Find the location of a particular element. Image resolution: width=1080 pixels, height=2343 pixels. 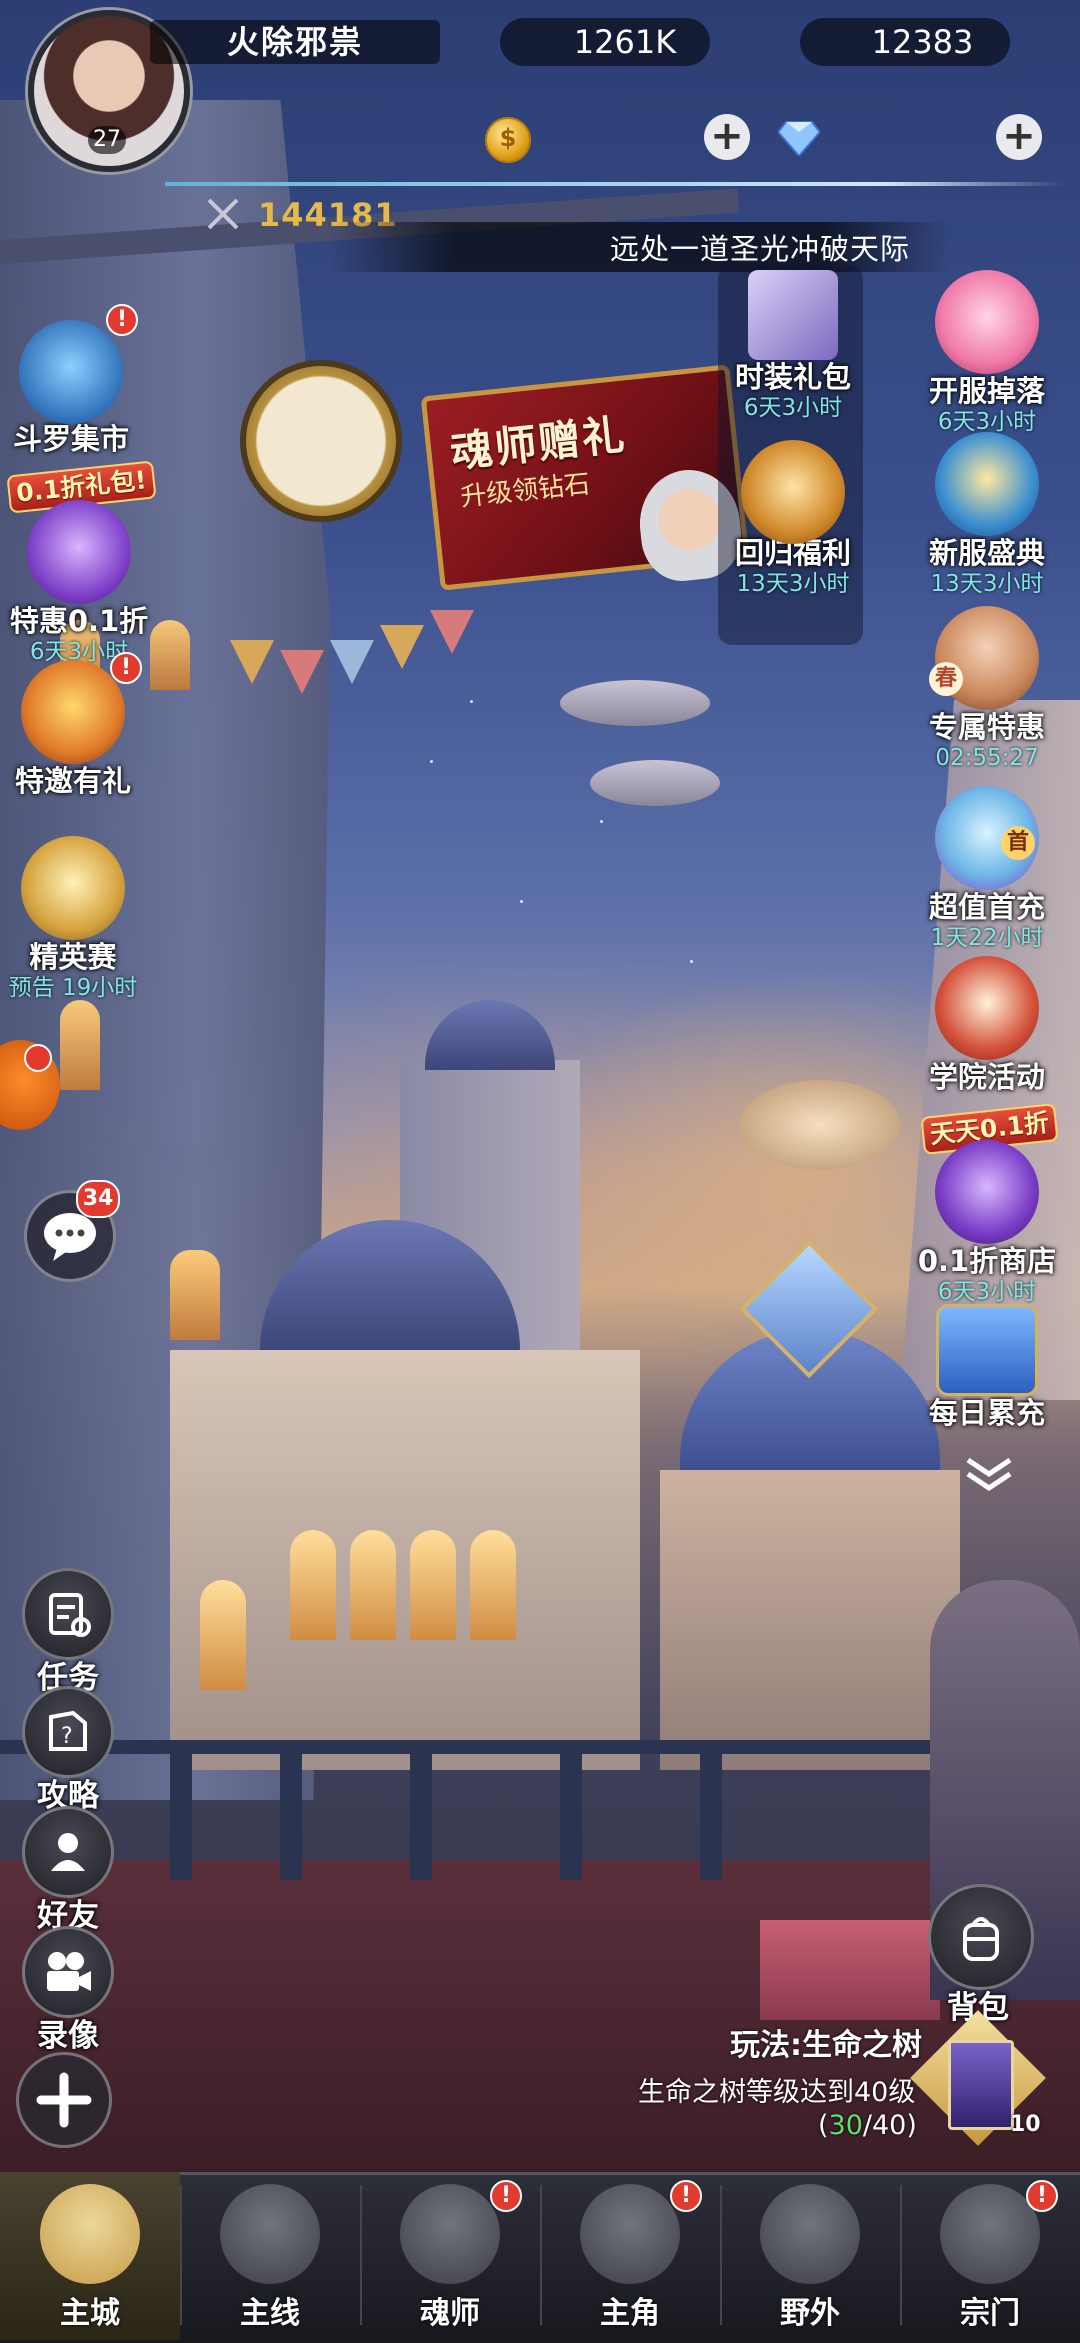

chat-unread-badge: 34 is located at coordinates (98, 1199).